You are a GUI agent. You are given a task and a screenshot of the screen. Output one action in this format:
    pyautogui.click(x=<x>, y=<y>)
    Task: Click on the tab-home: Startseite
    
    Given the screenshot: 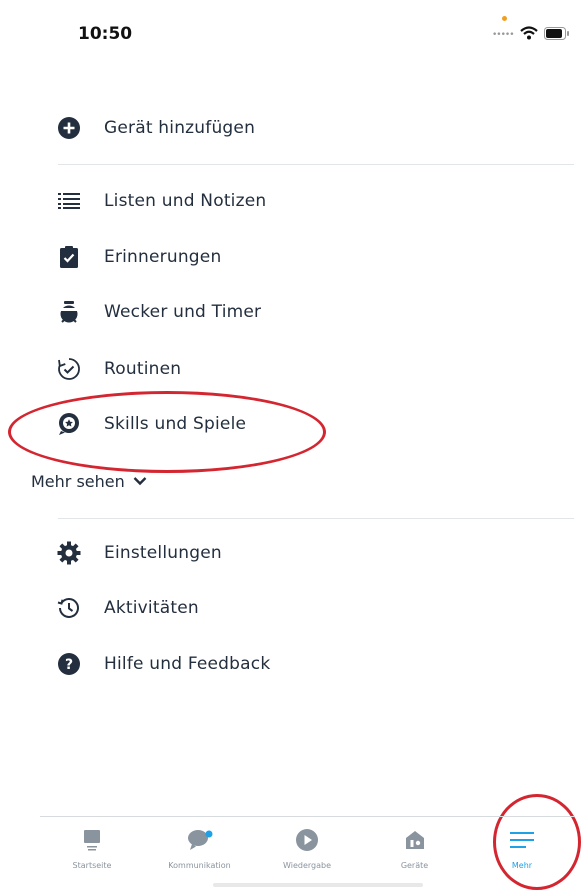 What is the action you would take?
    pyautogui.click(x=92, y=847)
    